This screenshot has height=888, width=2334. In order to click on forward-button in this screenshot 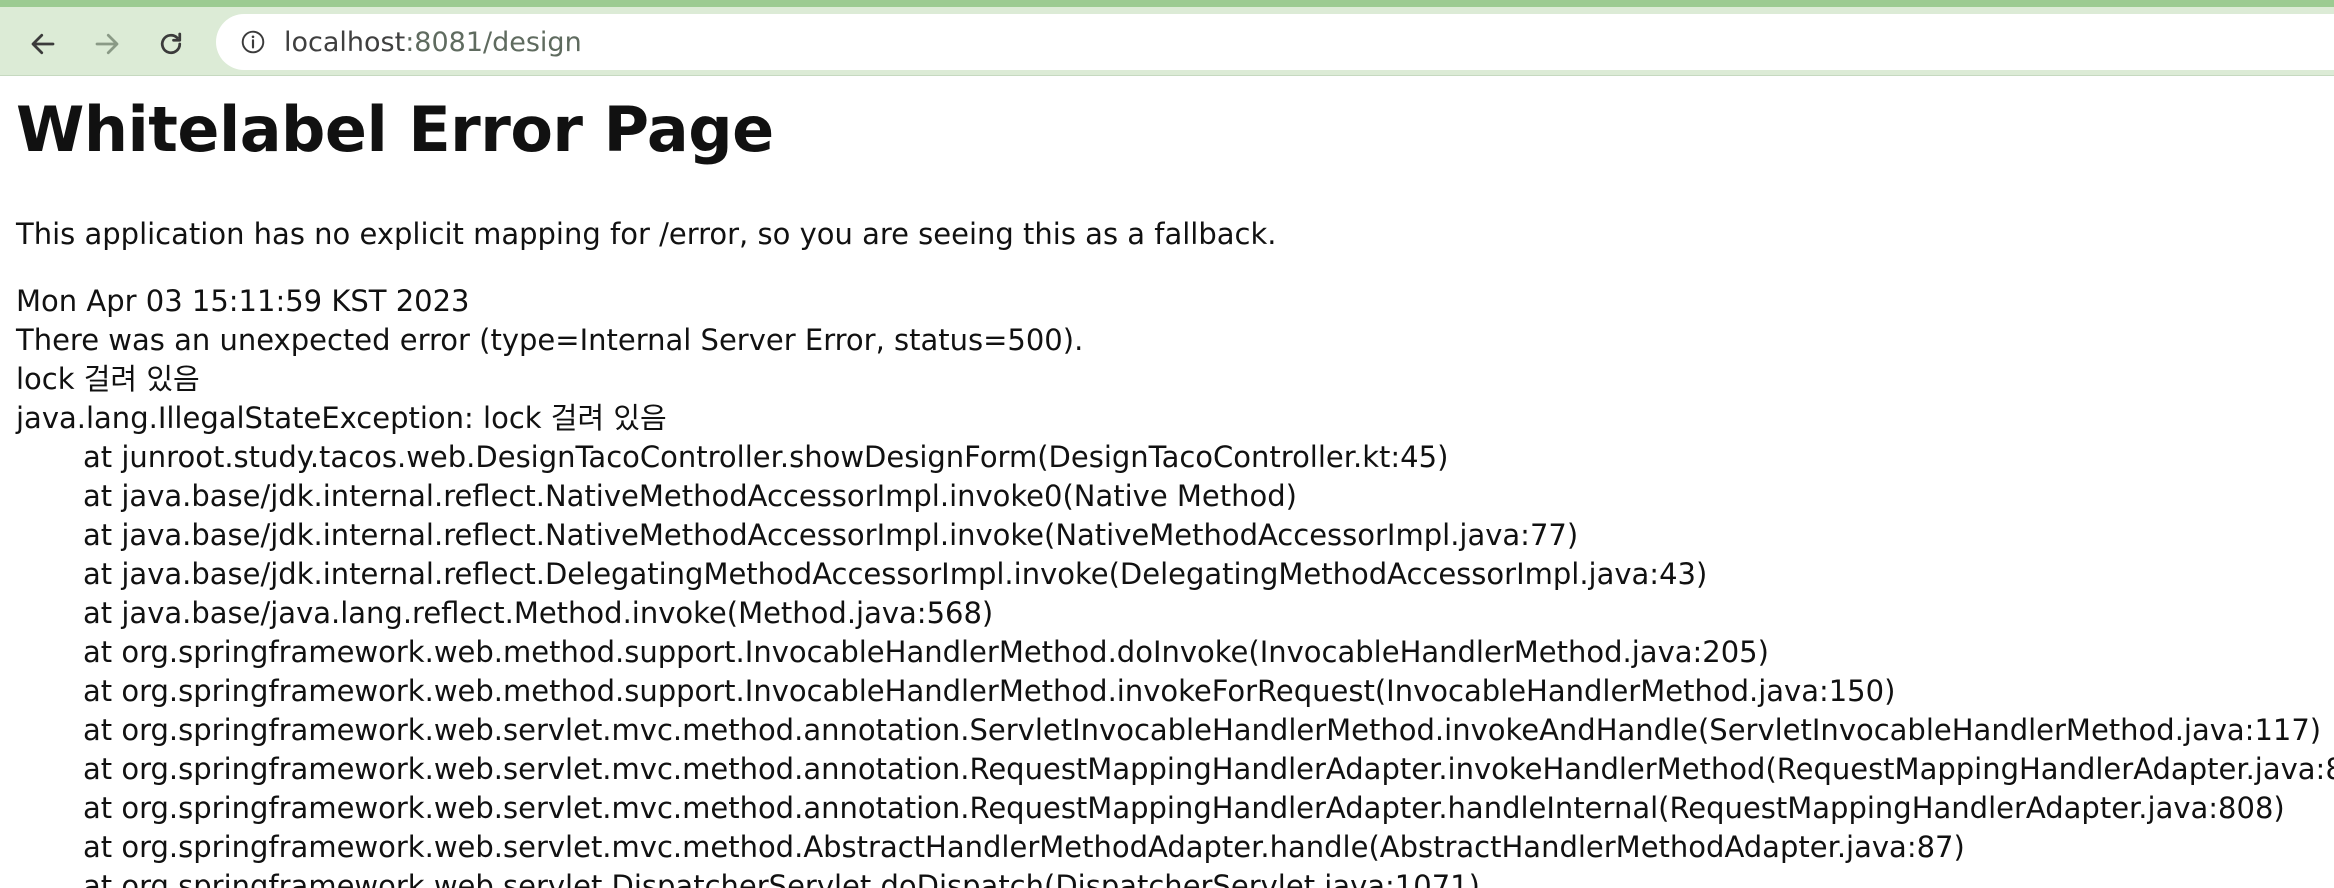, I will do `click(107, 44)`.